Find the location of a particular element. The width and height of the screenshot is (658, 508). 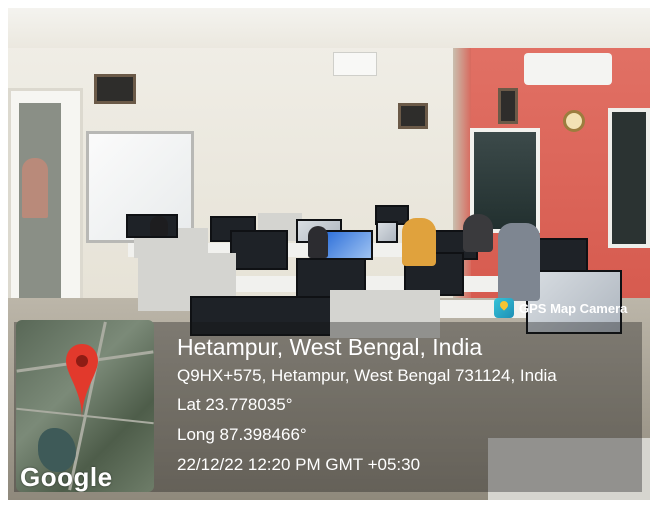

map-thumbnail: Google is located at coordinates (85, 406).